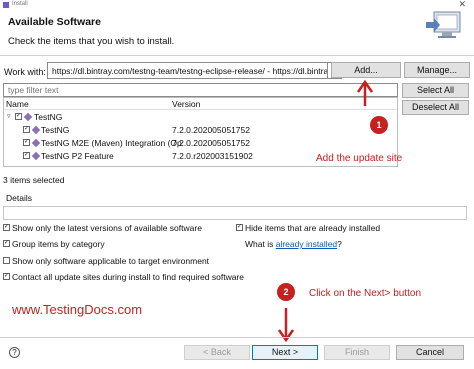  I want to click on annotation-step-1-text: Add the update site, so click(359, 158).